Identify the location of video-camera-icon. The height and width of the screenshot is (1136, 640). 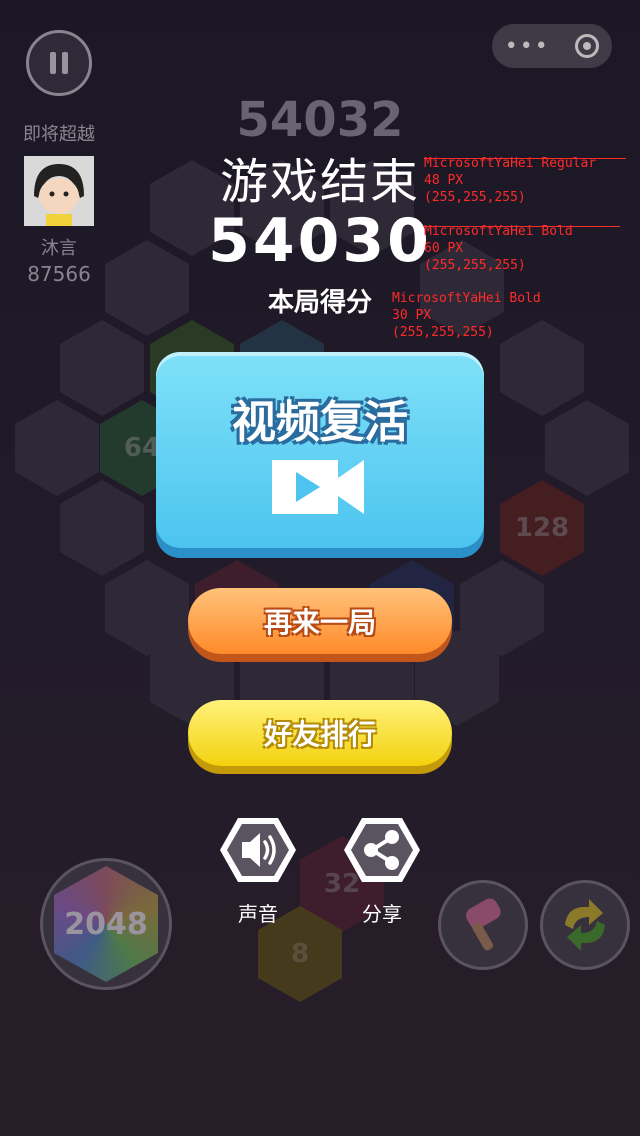
(318, 487).